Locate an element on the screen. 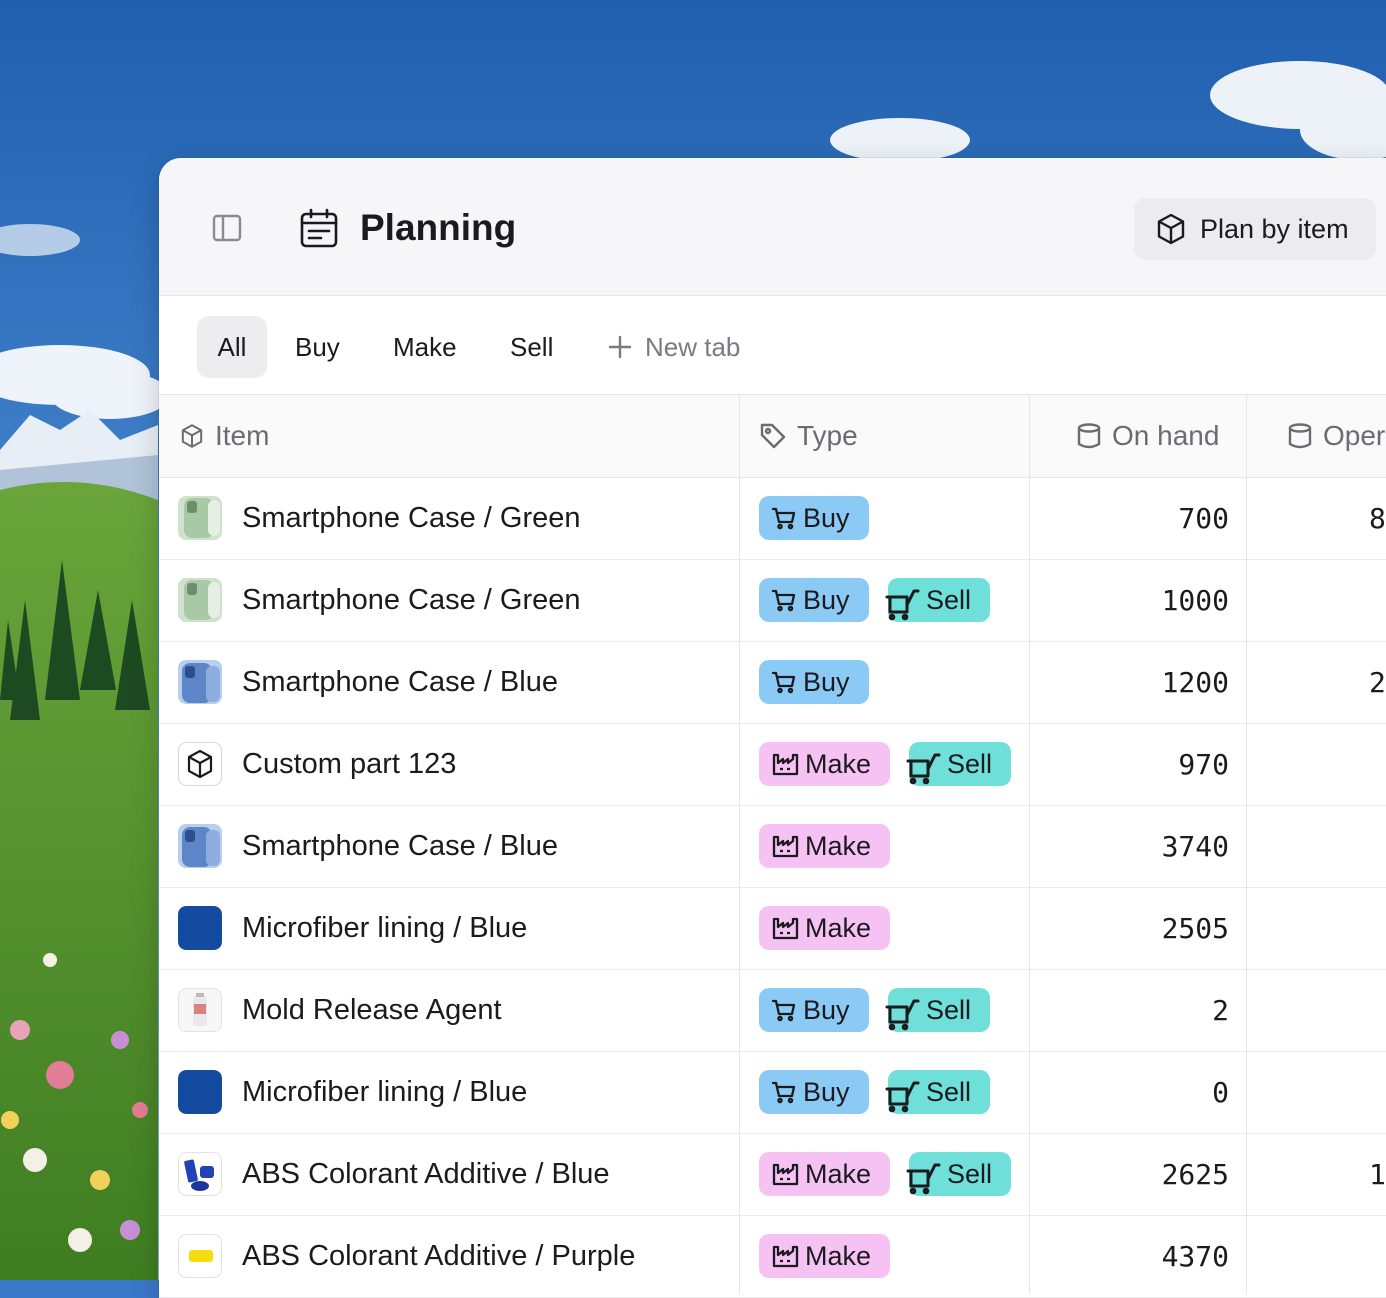  plan-by-item-button: Plan by item is located at coordinates (1255, 229).